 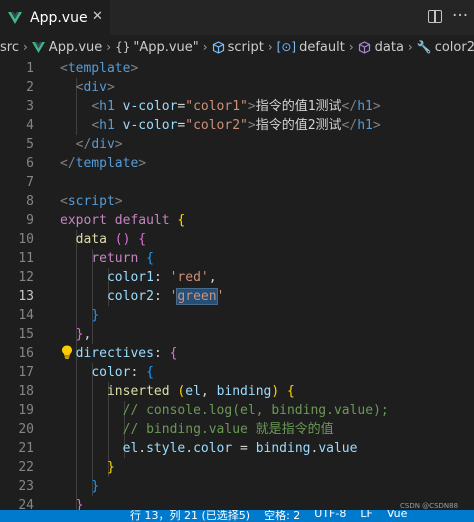 What do you see at coordinates (30, 220) in the screenshot?
I see `line-number: 9` at bounding box center [30, 220].